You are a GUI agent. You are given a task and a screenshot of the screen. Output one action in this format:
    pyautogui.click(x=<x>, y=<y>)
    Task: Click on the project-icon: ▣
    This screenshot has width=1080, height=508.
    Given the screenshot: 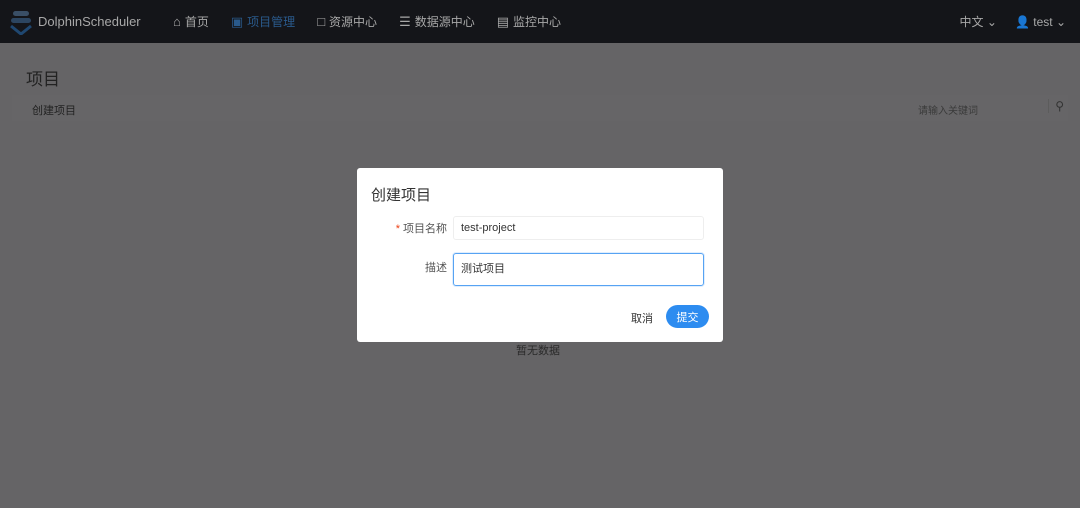 What is the action you would take?
    pyautogui.click(x=237, y=21)
    